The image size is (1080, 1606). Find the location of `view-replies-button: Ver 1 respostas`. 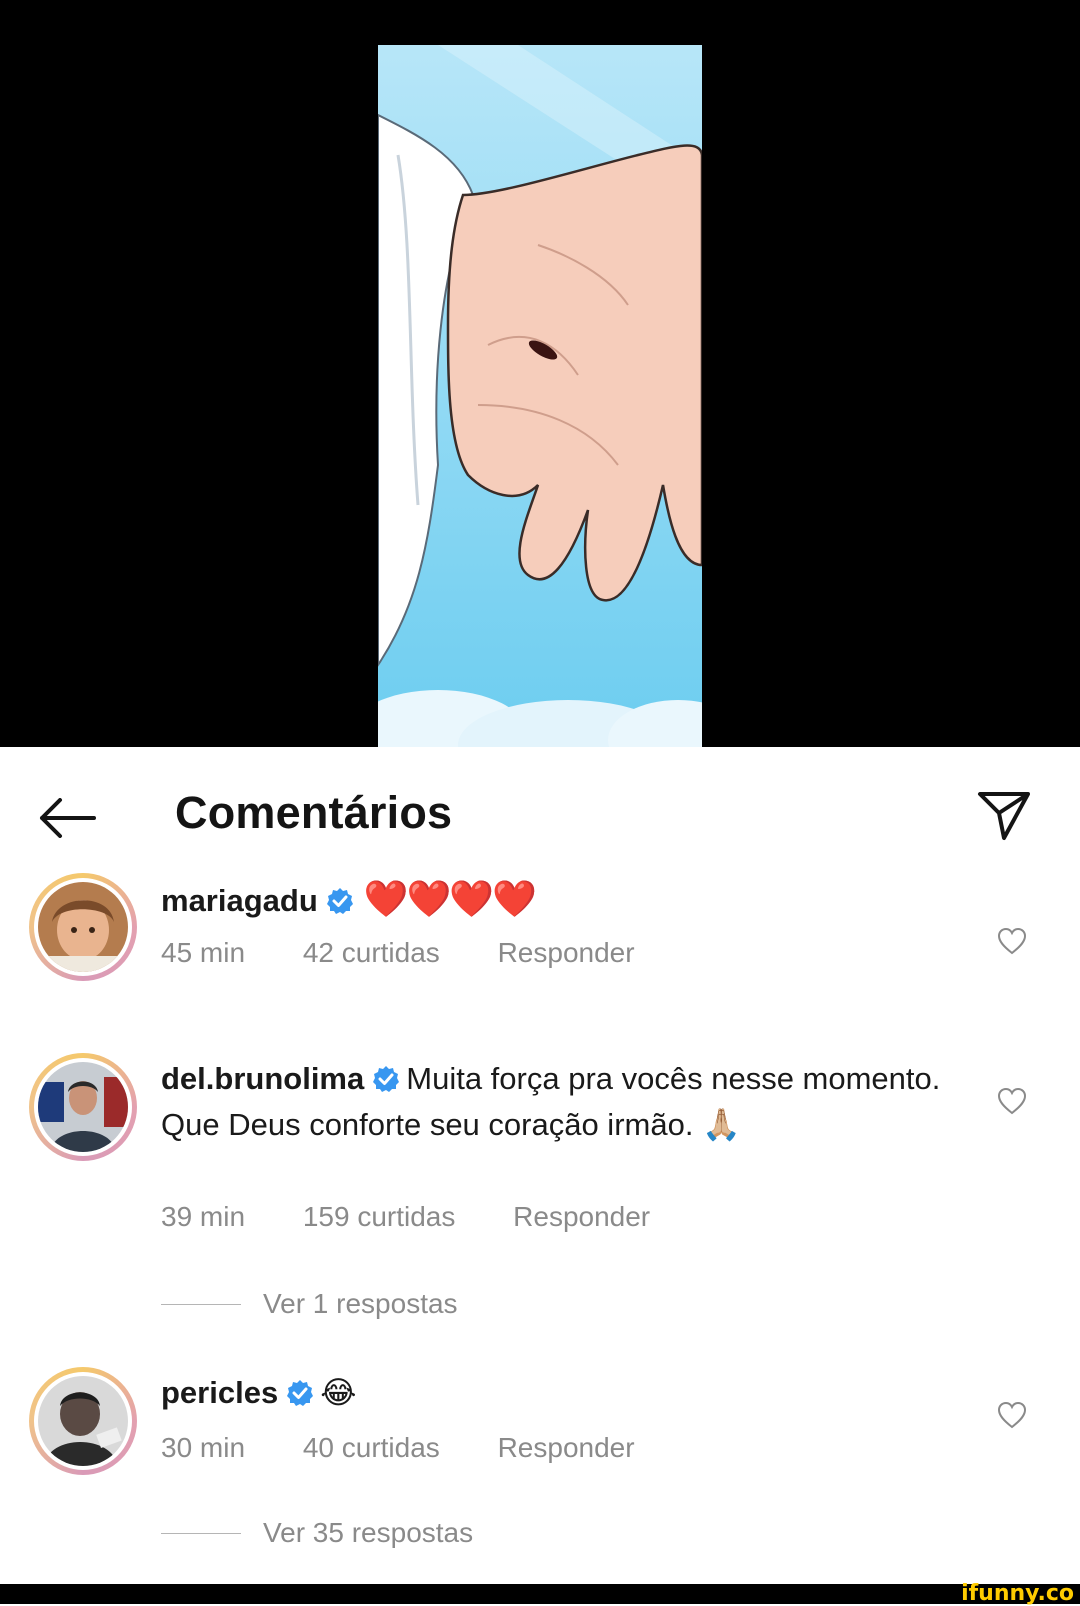

view-replies-button: Ver 1 respostas is located at coordinates (309, 1304).